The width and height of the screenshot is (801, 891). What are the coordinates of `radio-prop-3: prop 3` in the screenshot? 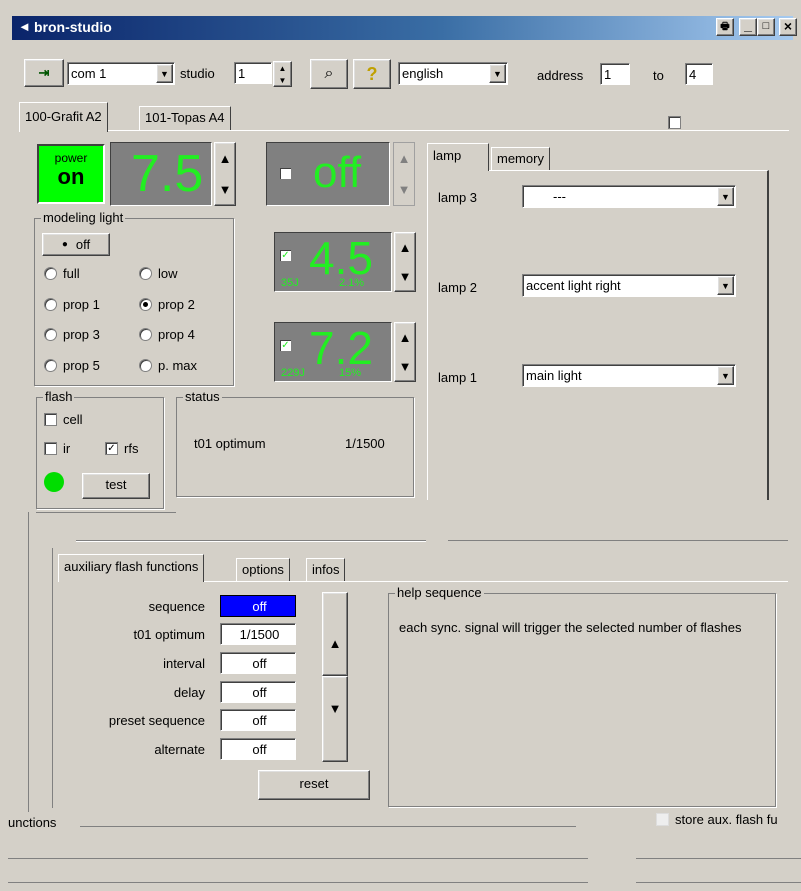 It's located at (72, 334).